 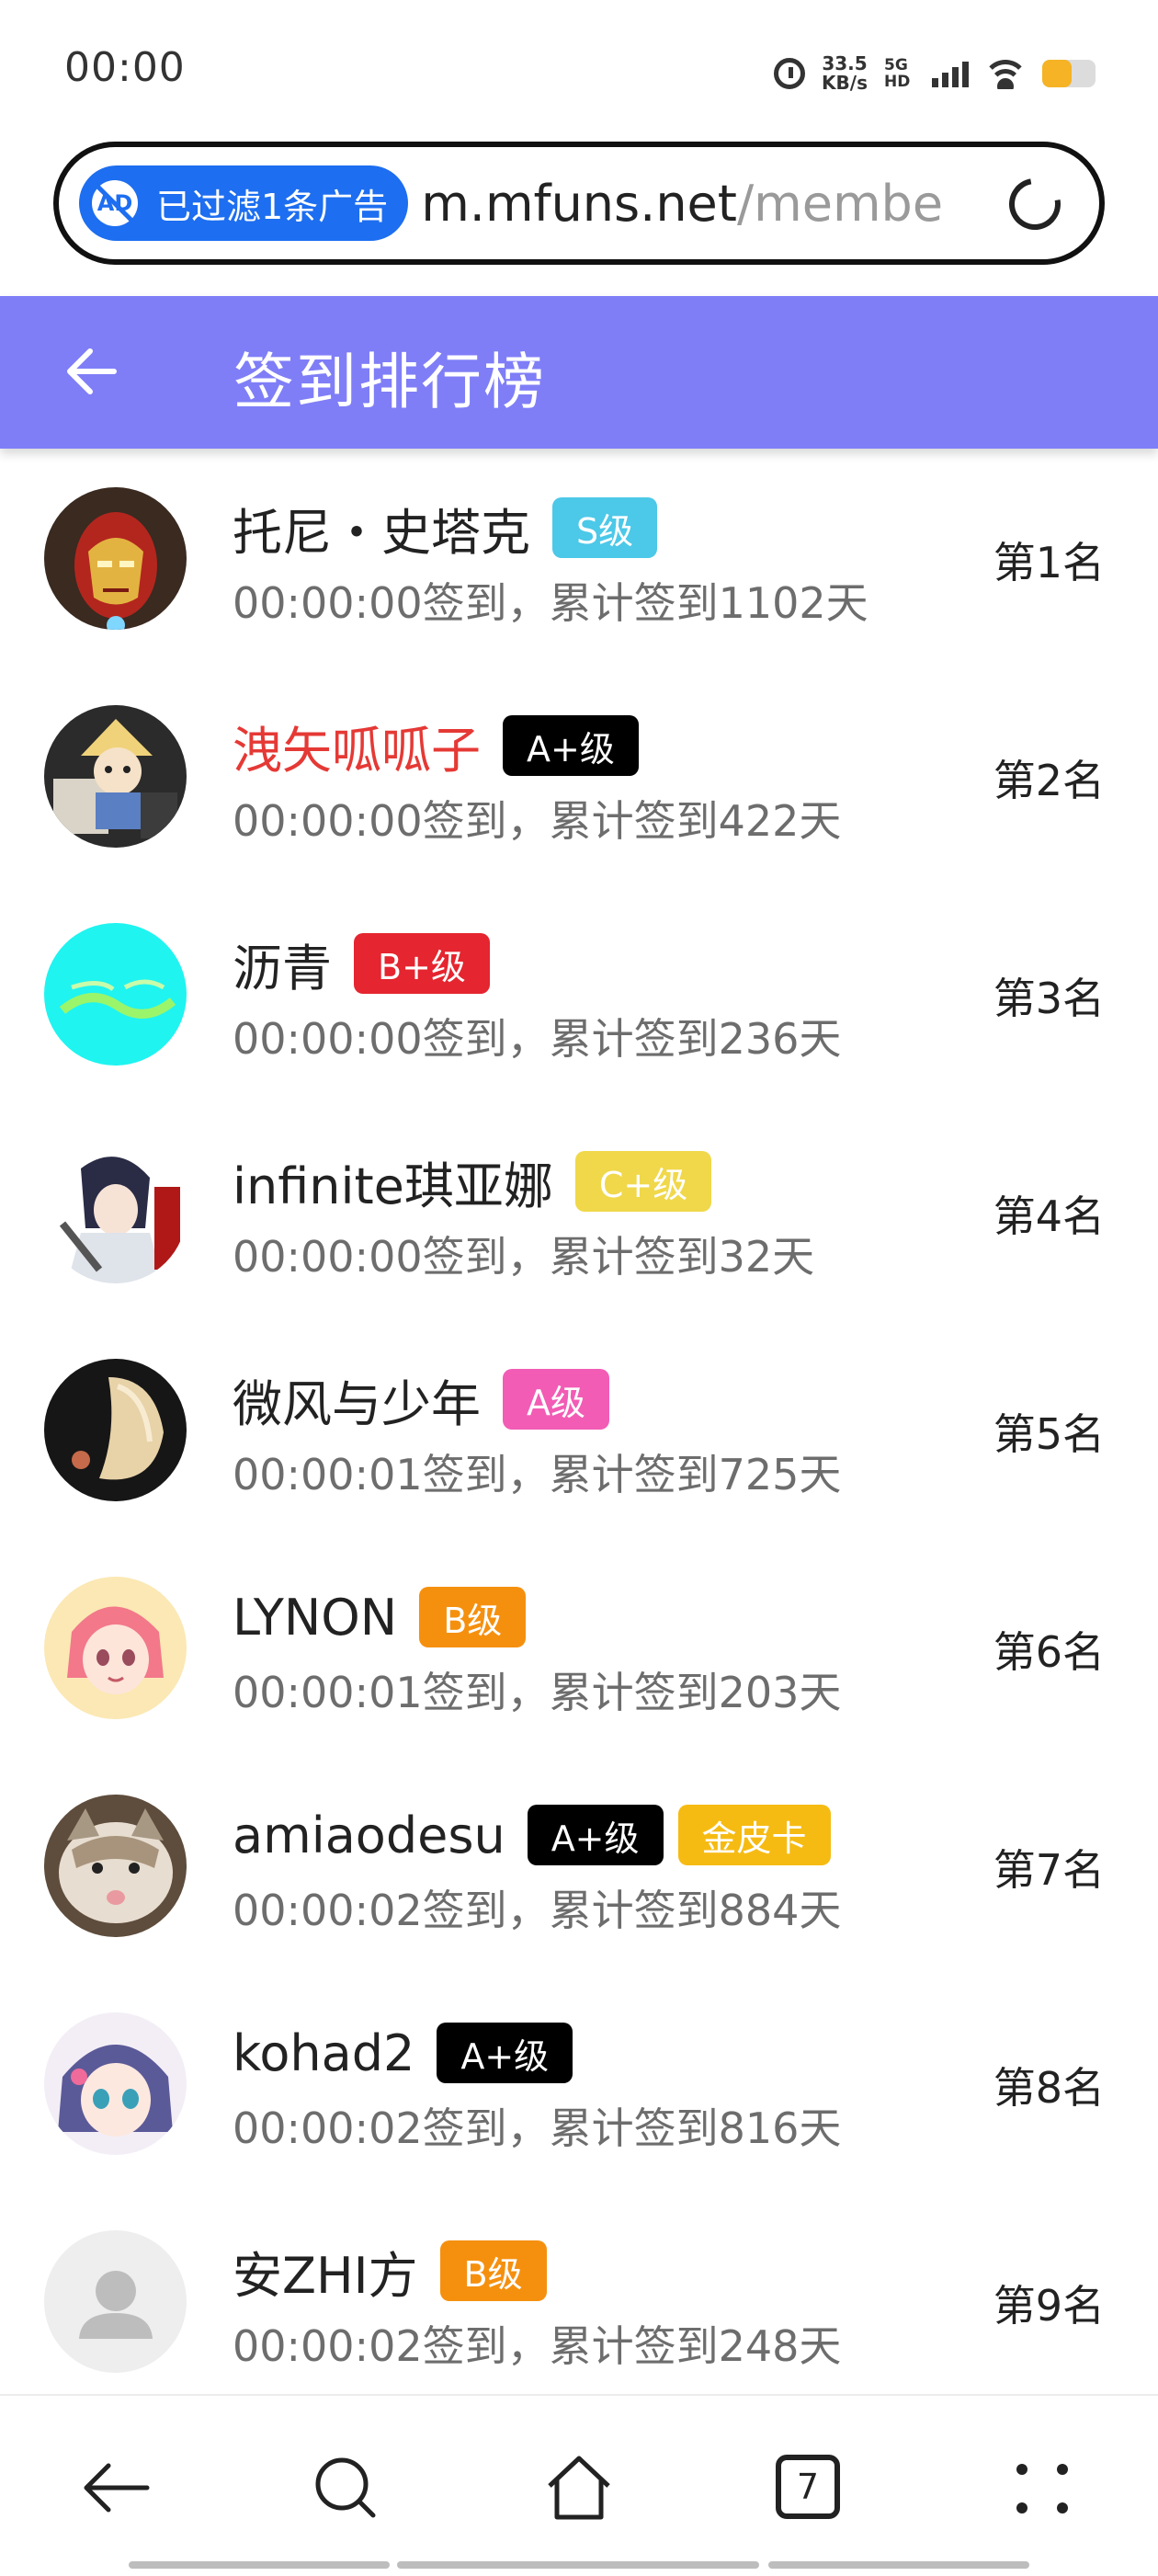 I want to click on checkin-info: 00:00:00签到，累计签到236天, so click(x=537, y=1039).